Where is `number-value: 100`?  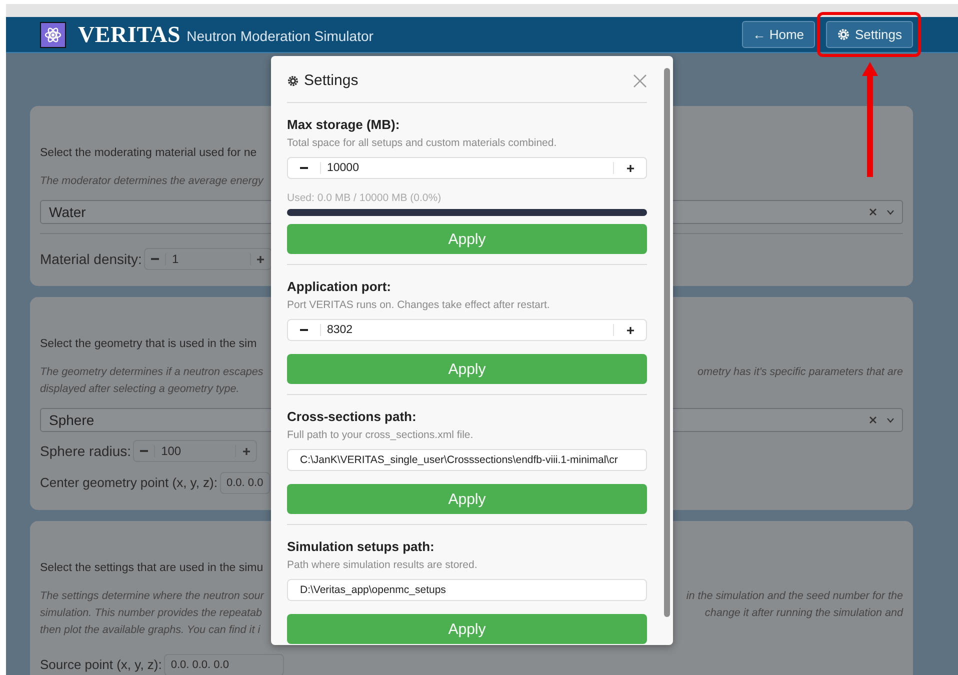 number-value: 100 is located at coordinates (195, 451).